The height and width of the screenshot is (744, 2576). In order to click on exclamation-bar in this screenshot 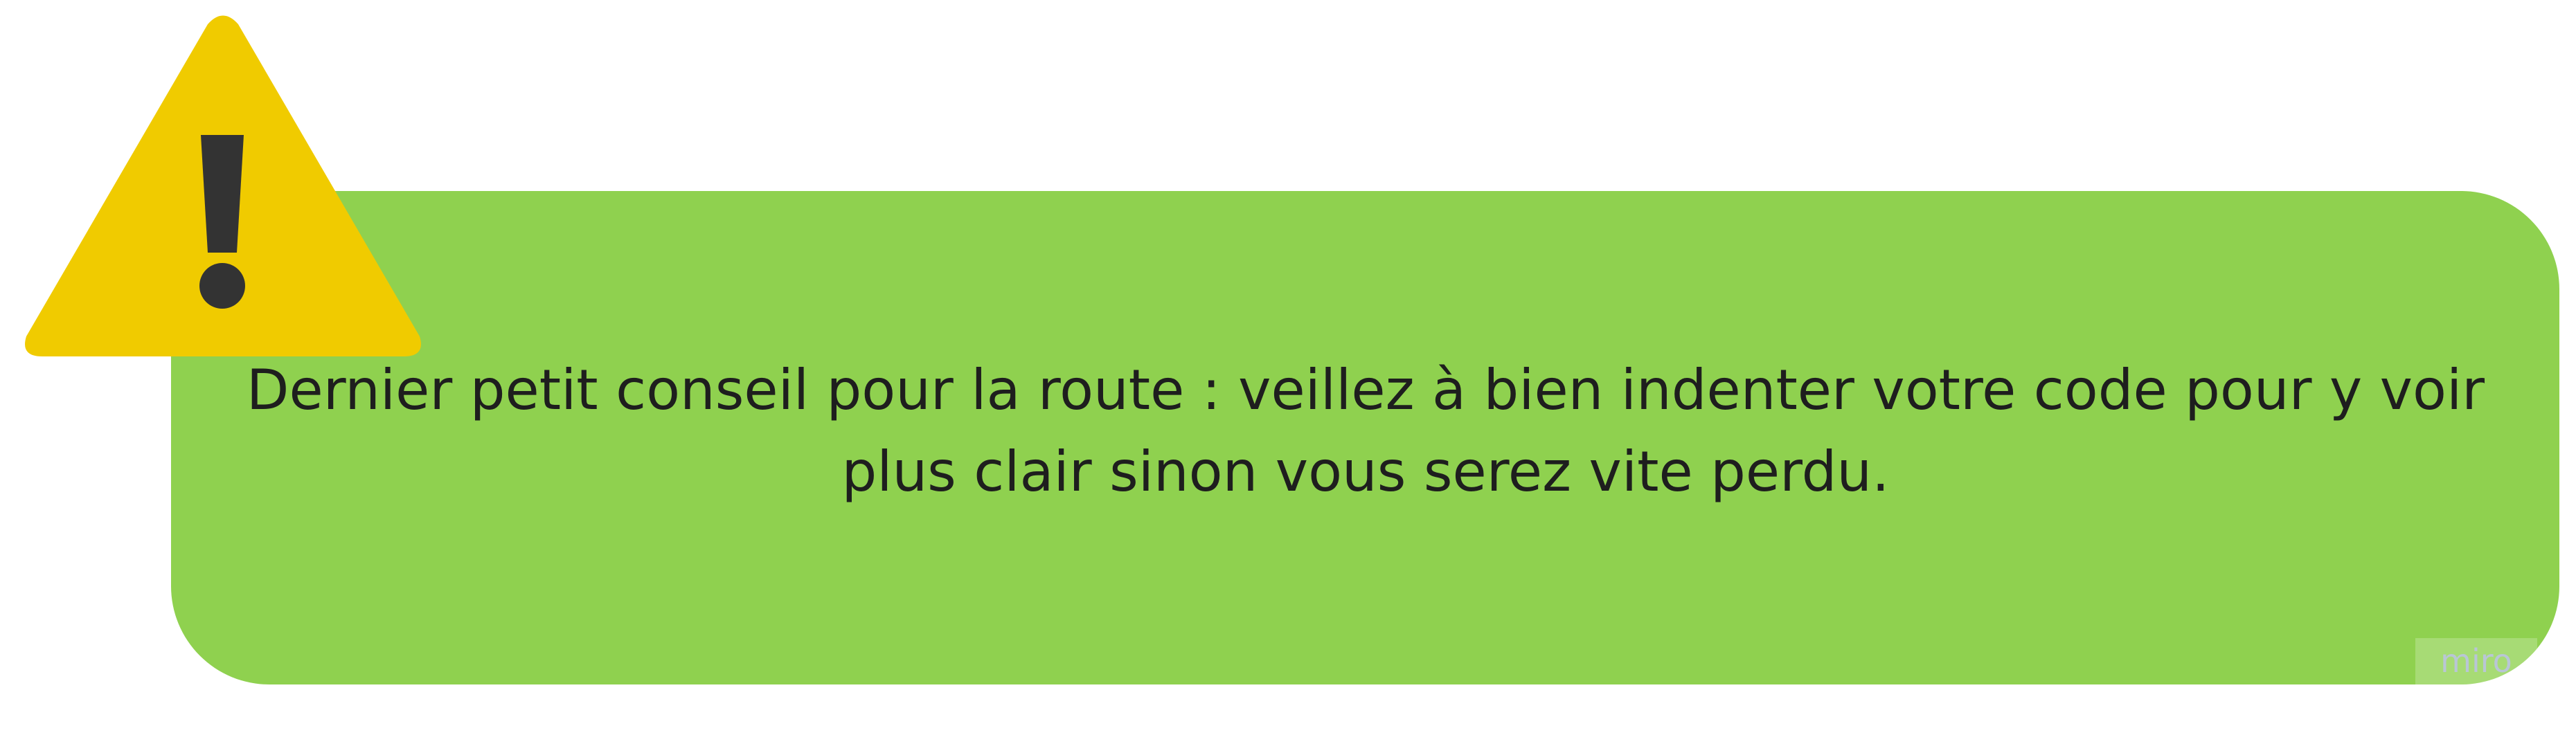, I will do `click(222, 194)`.